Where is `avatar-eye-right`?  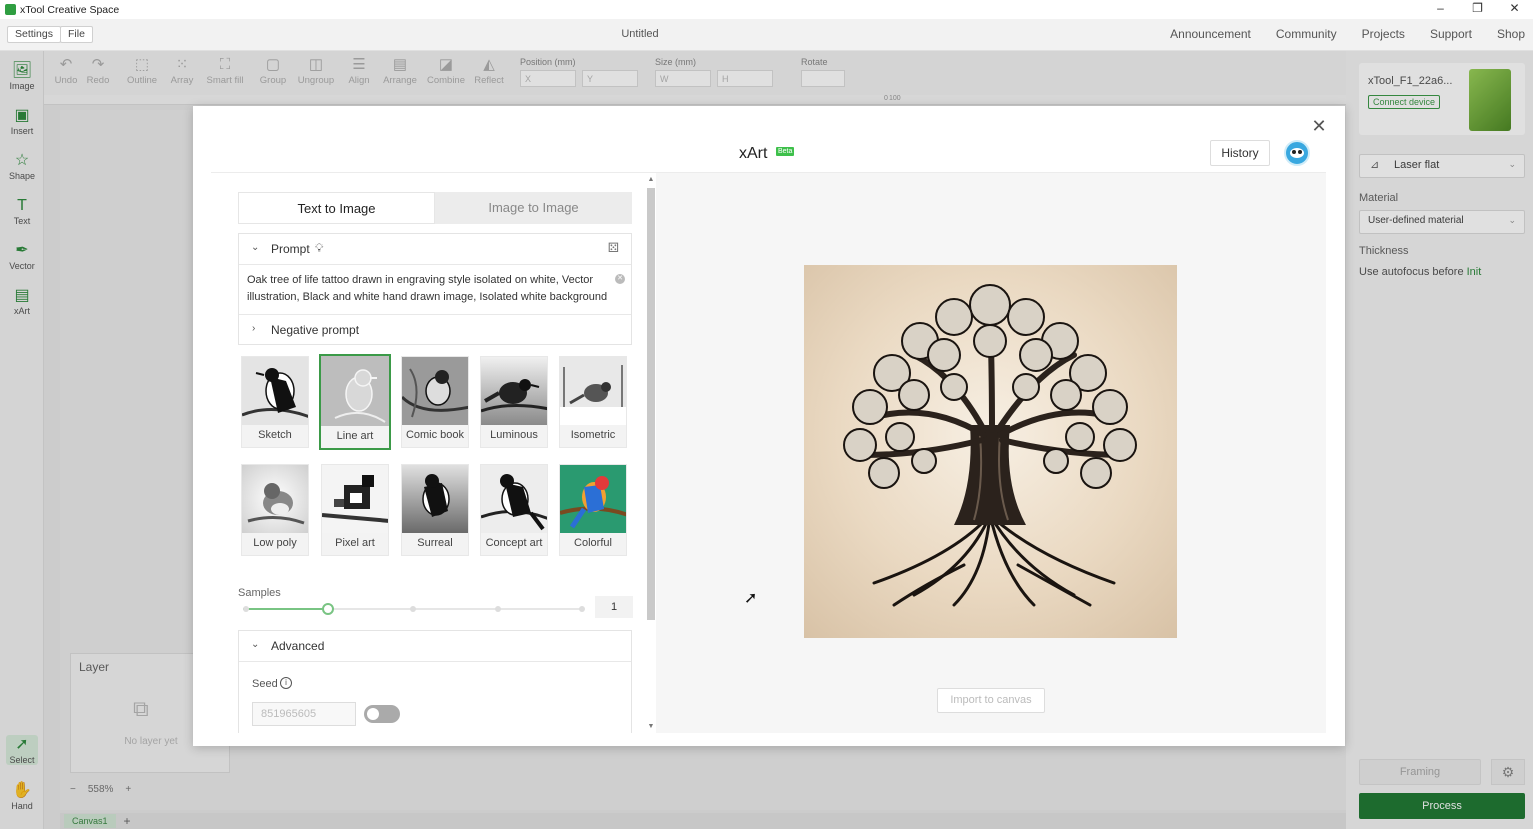
avatar-eye-right is located at coordinates (1300, 152).